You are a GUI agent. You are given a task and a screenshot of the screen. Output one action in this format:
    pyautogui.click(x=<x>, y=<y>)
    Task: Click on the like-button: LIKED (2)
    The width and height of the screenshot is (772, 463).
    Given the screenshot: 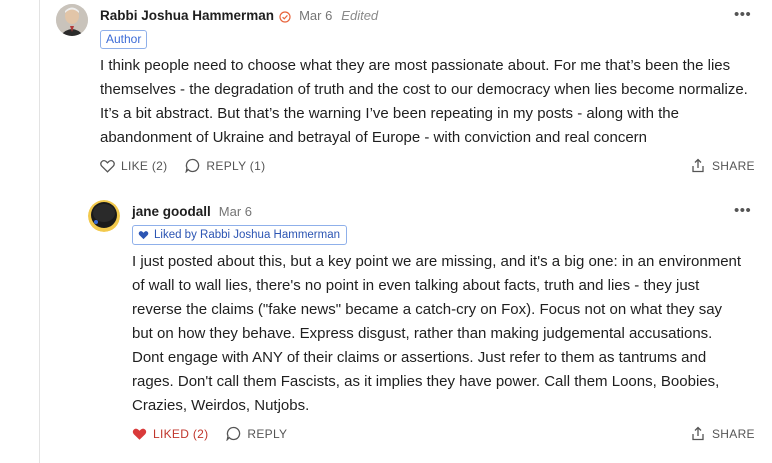 What is the action you would take?
    pyautogui.click(x=170, y=434)
    